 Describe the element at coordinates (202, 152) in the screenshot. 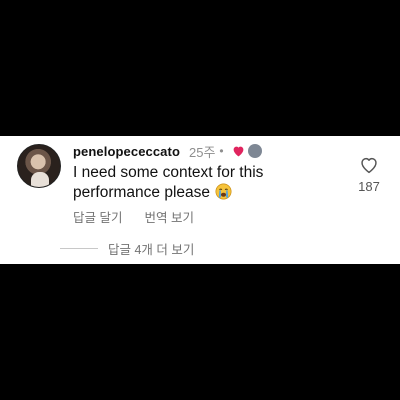

I see `timestamp: 25주` at that location.